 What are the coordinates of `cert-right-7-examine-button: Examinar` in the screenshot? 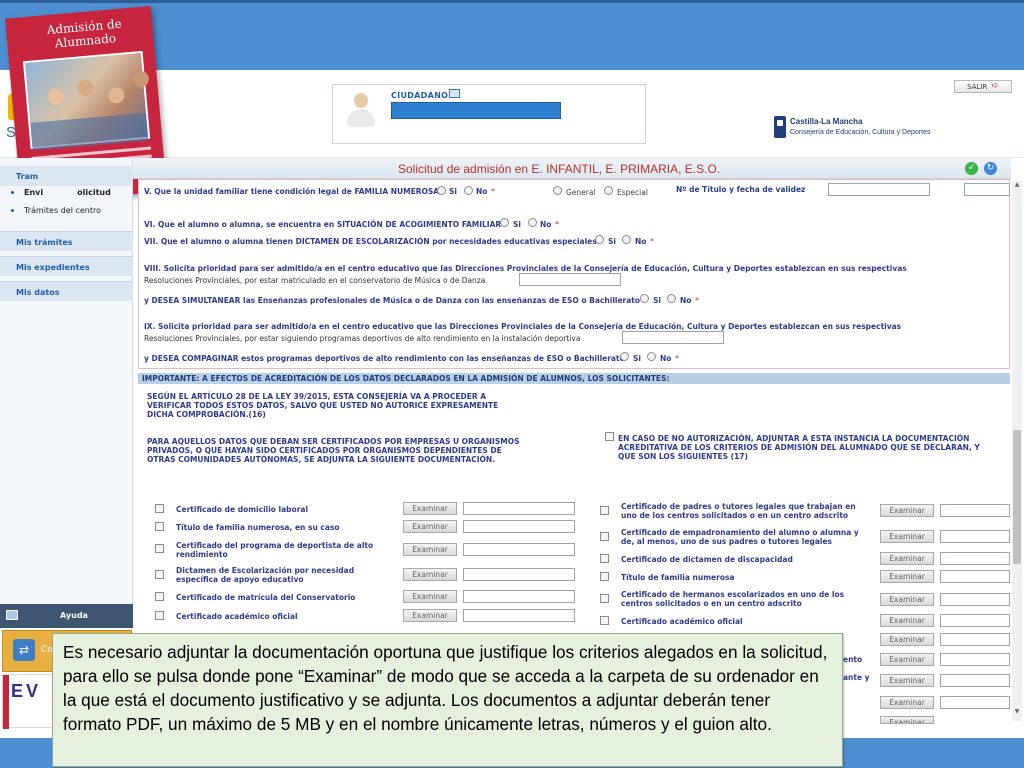 It's located at (907, 639).